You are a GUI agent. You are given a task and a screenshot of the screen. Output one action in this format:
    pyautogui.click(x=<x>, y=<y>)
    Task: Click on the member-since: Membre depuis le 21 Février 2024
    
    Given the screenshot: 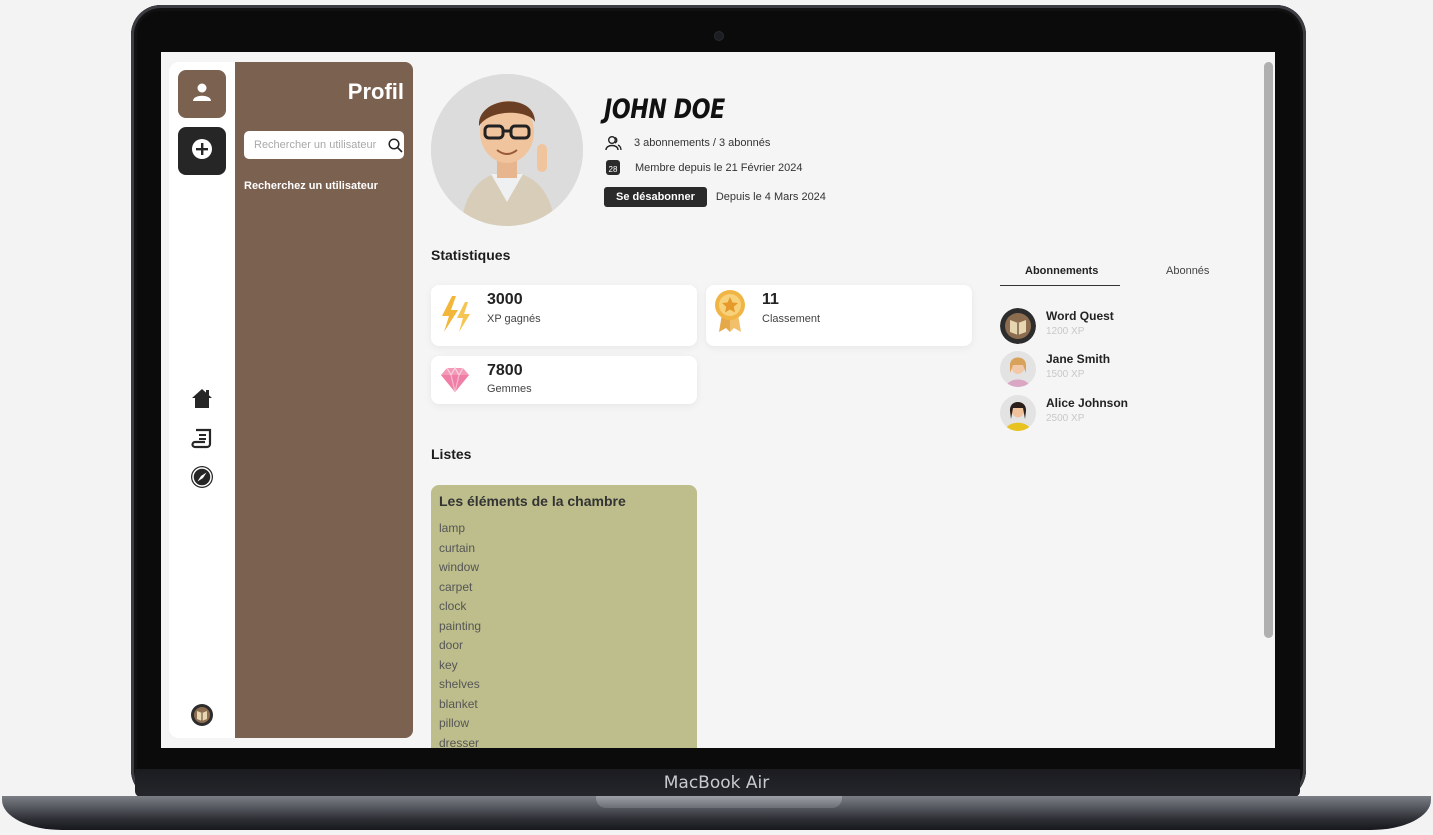 What is the action you would take?
    pyautogui.click(x=719, y=167)
    